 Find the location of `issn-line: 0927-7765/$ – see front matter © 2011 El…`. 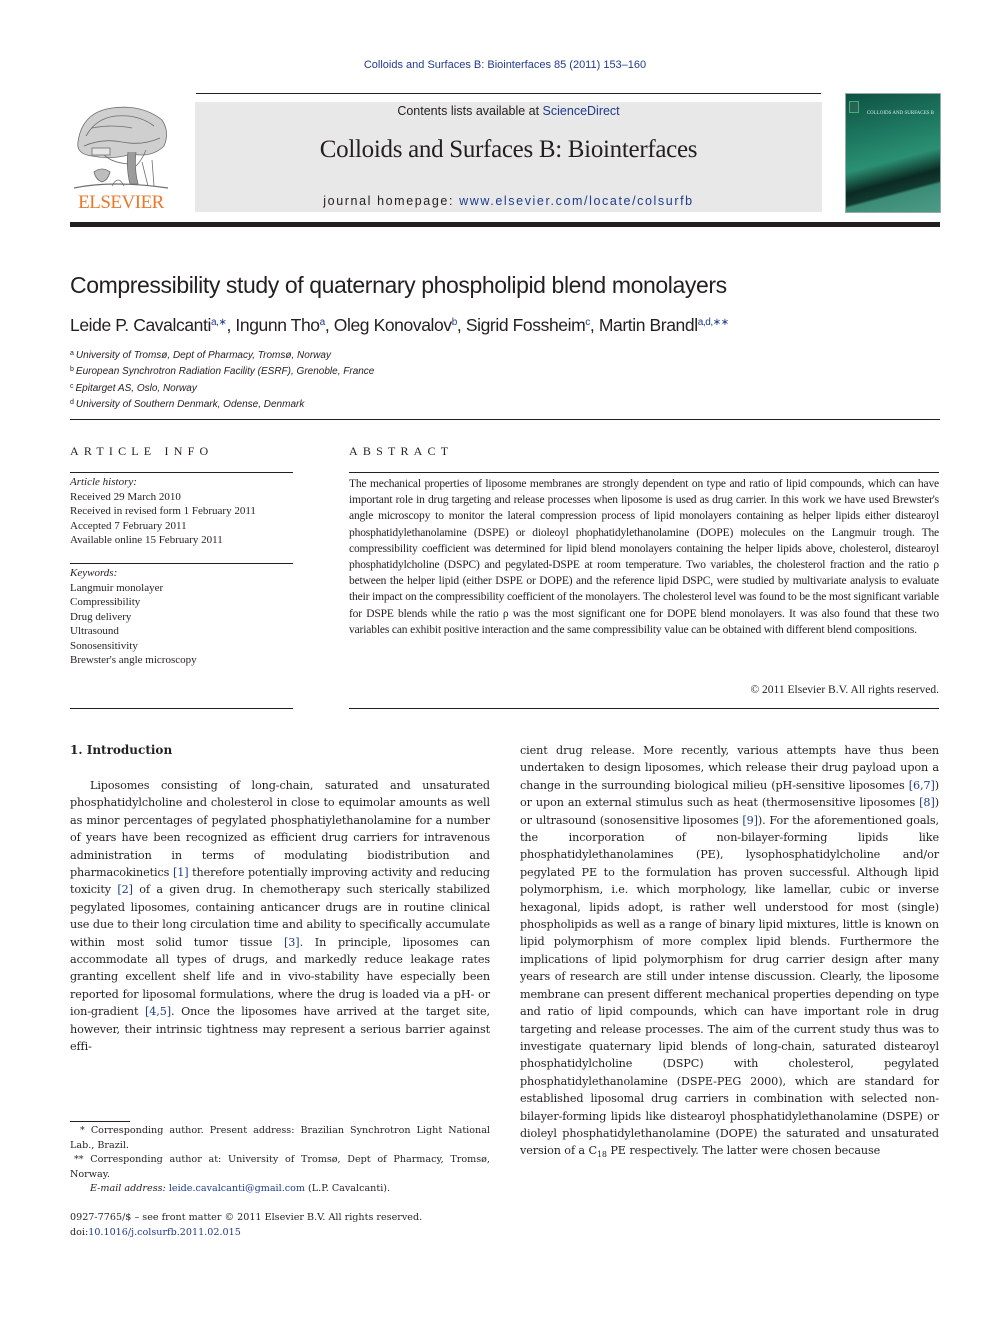

issn-line: 0927-7765/$ – see front matter © 2011 El… is located at coordinates (246, 1217).